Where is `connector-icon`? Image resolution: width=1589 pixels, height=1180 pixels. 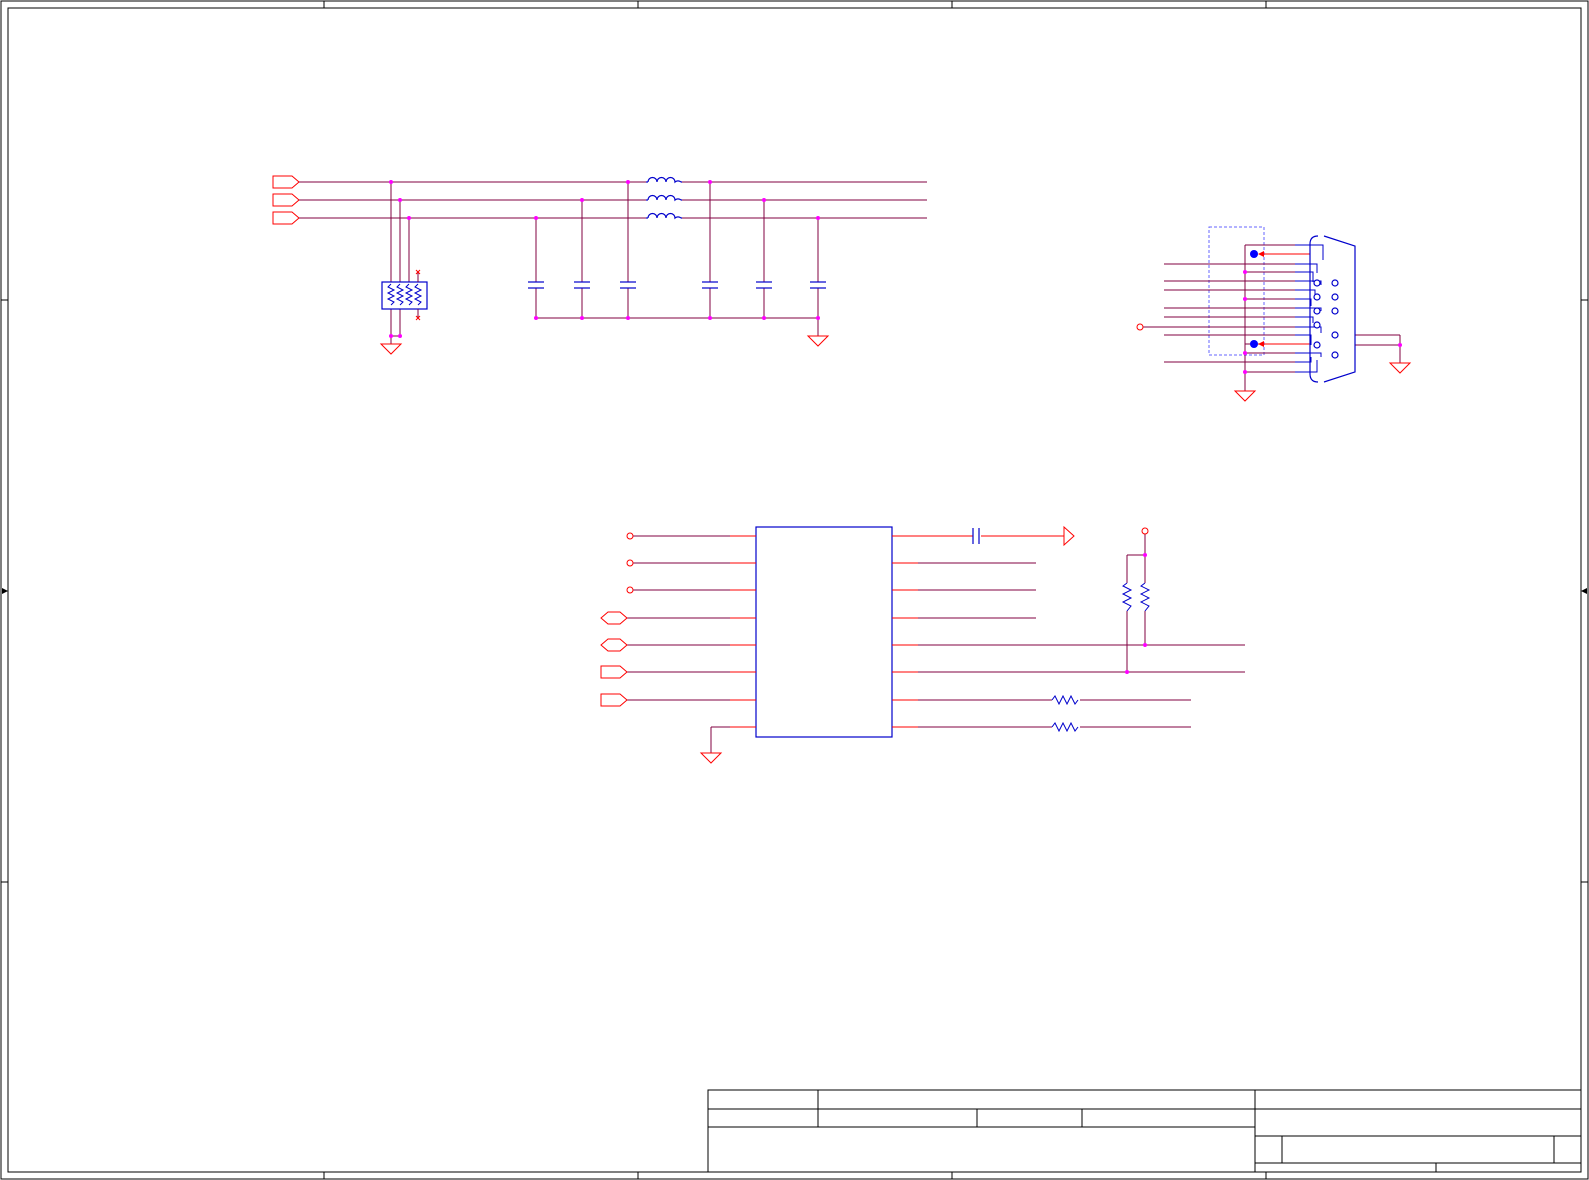 connector-icon is located at coordinates (1325, 309).